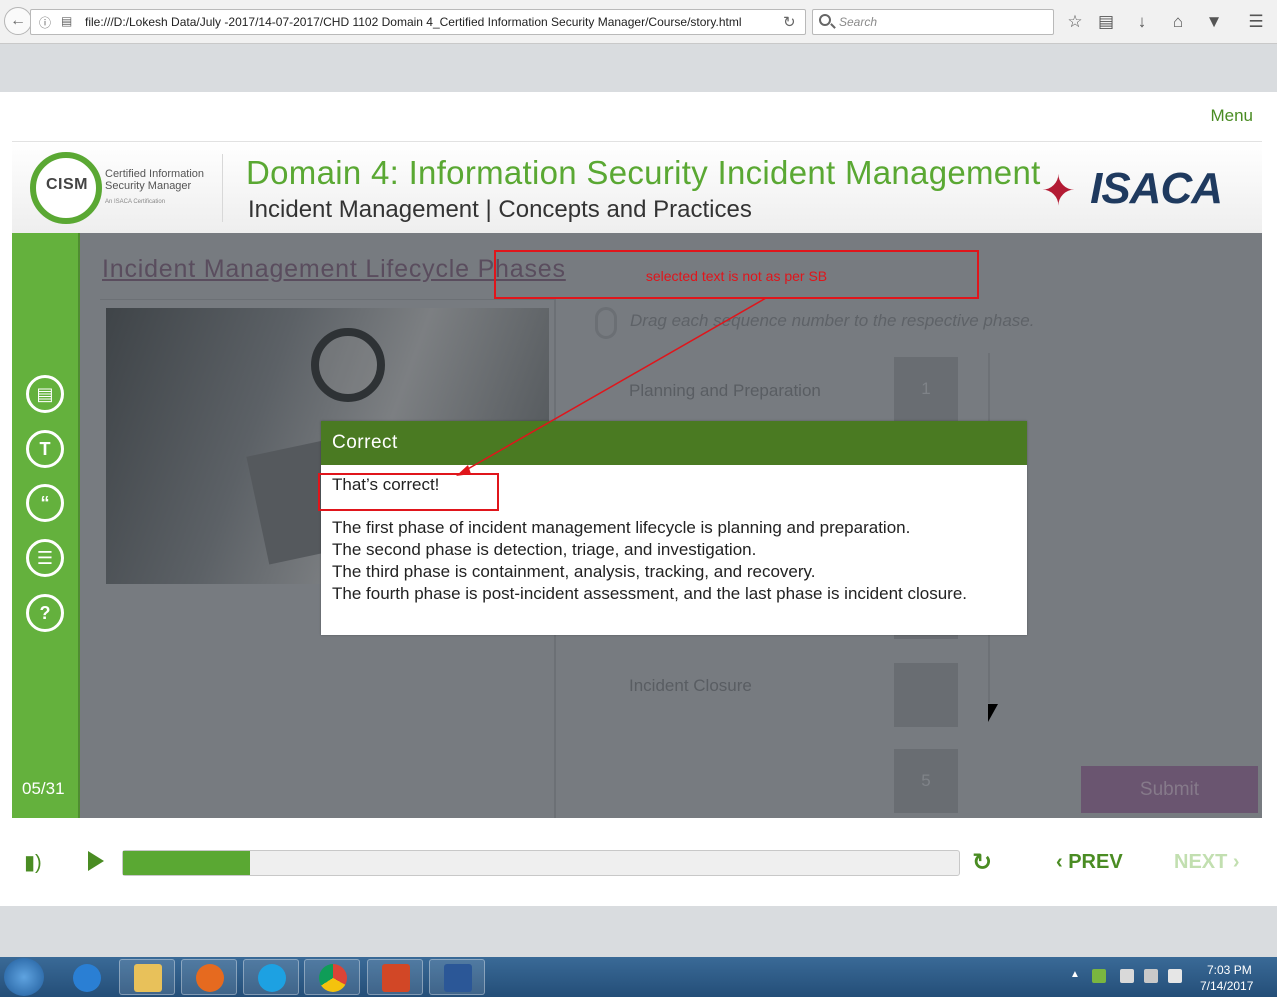 This screenshot has width=1277, height=997. I want to click on reload-icon: ↻, so click(789, 22).